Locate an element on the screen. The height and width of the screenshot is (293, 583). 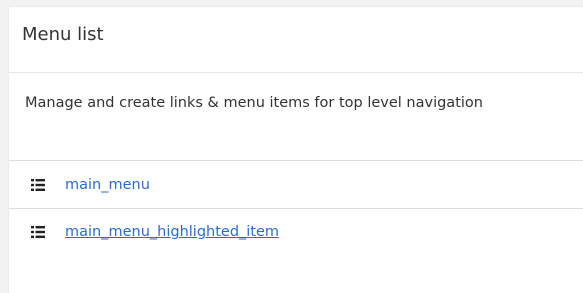
panel-title: Menu list is located at coordinates (63, 34).